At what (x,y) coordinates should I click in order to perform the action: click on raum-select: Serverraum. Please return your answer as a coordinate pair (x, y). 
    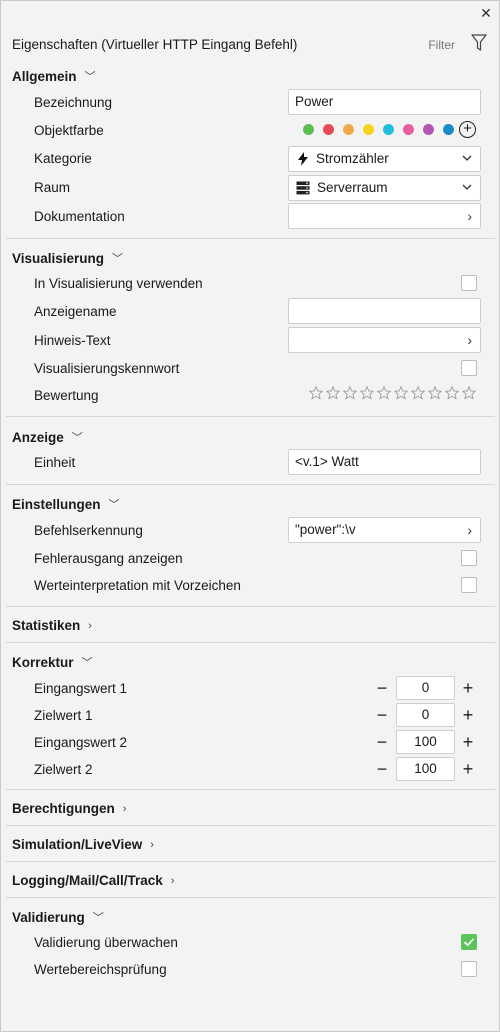
    Looking at the image, I should click on (384, 188).